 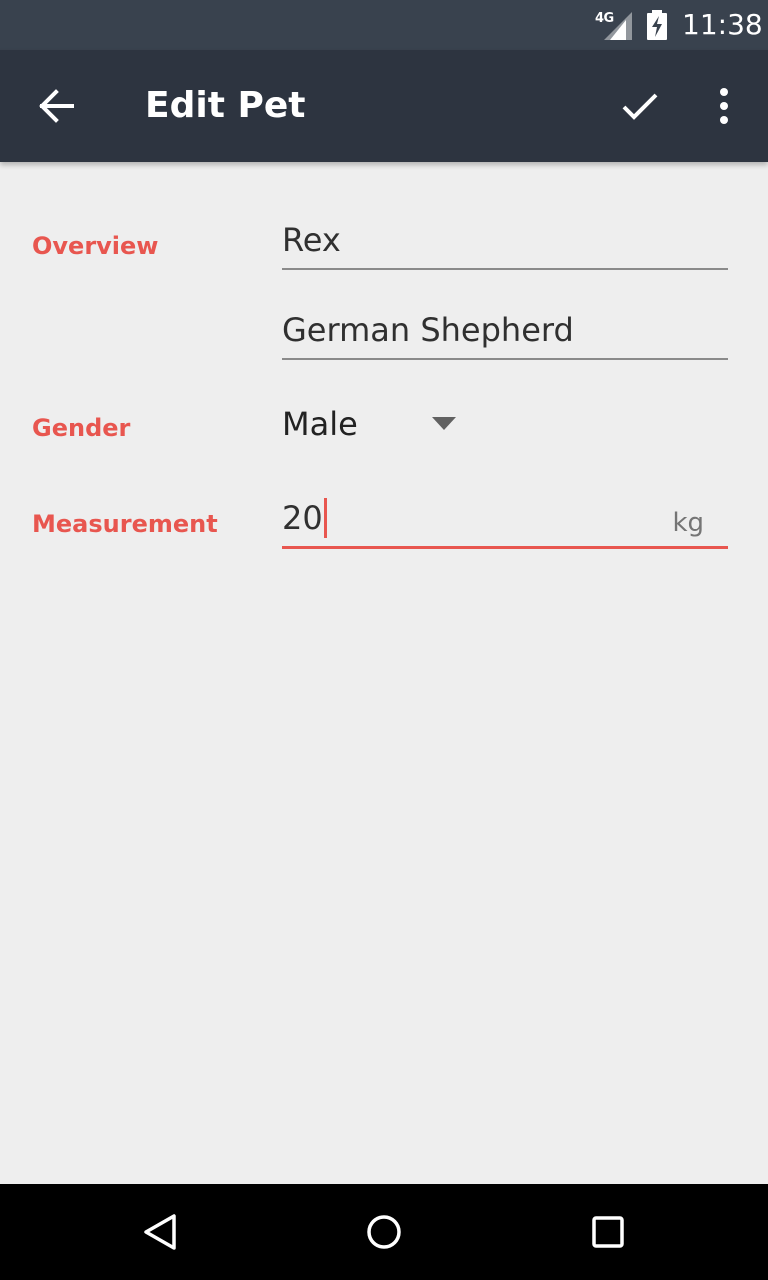 What do you see at coordinates (95, 246) in the screenshot?
I see `overview-label: Overview` at bounding box center [95, 246].